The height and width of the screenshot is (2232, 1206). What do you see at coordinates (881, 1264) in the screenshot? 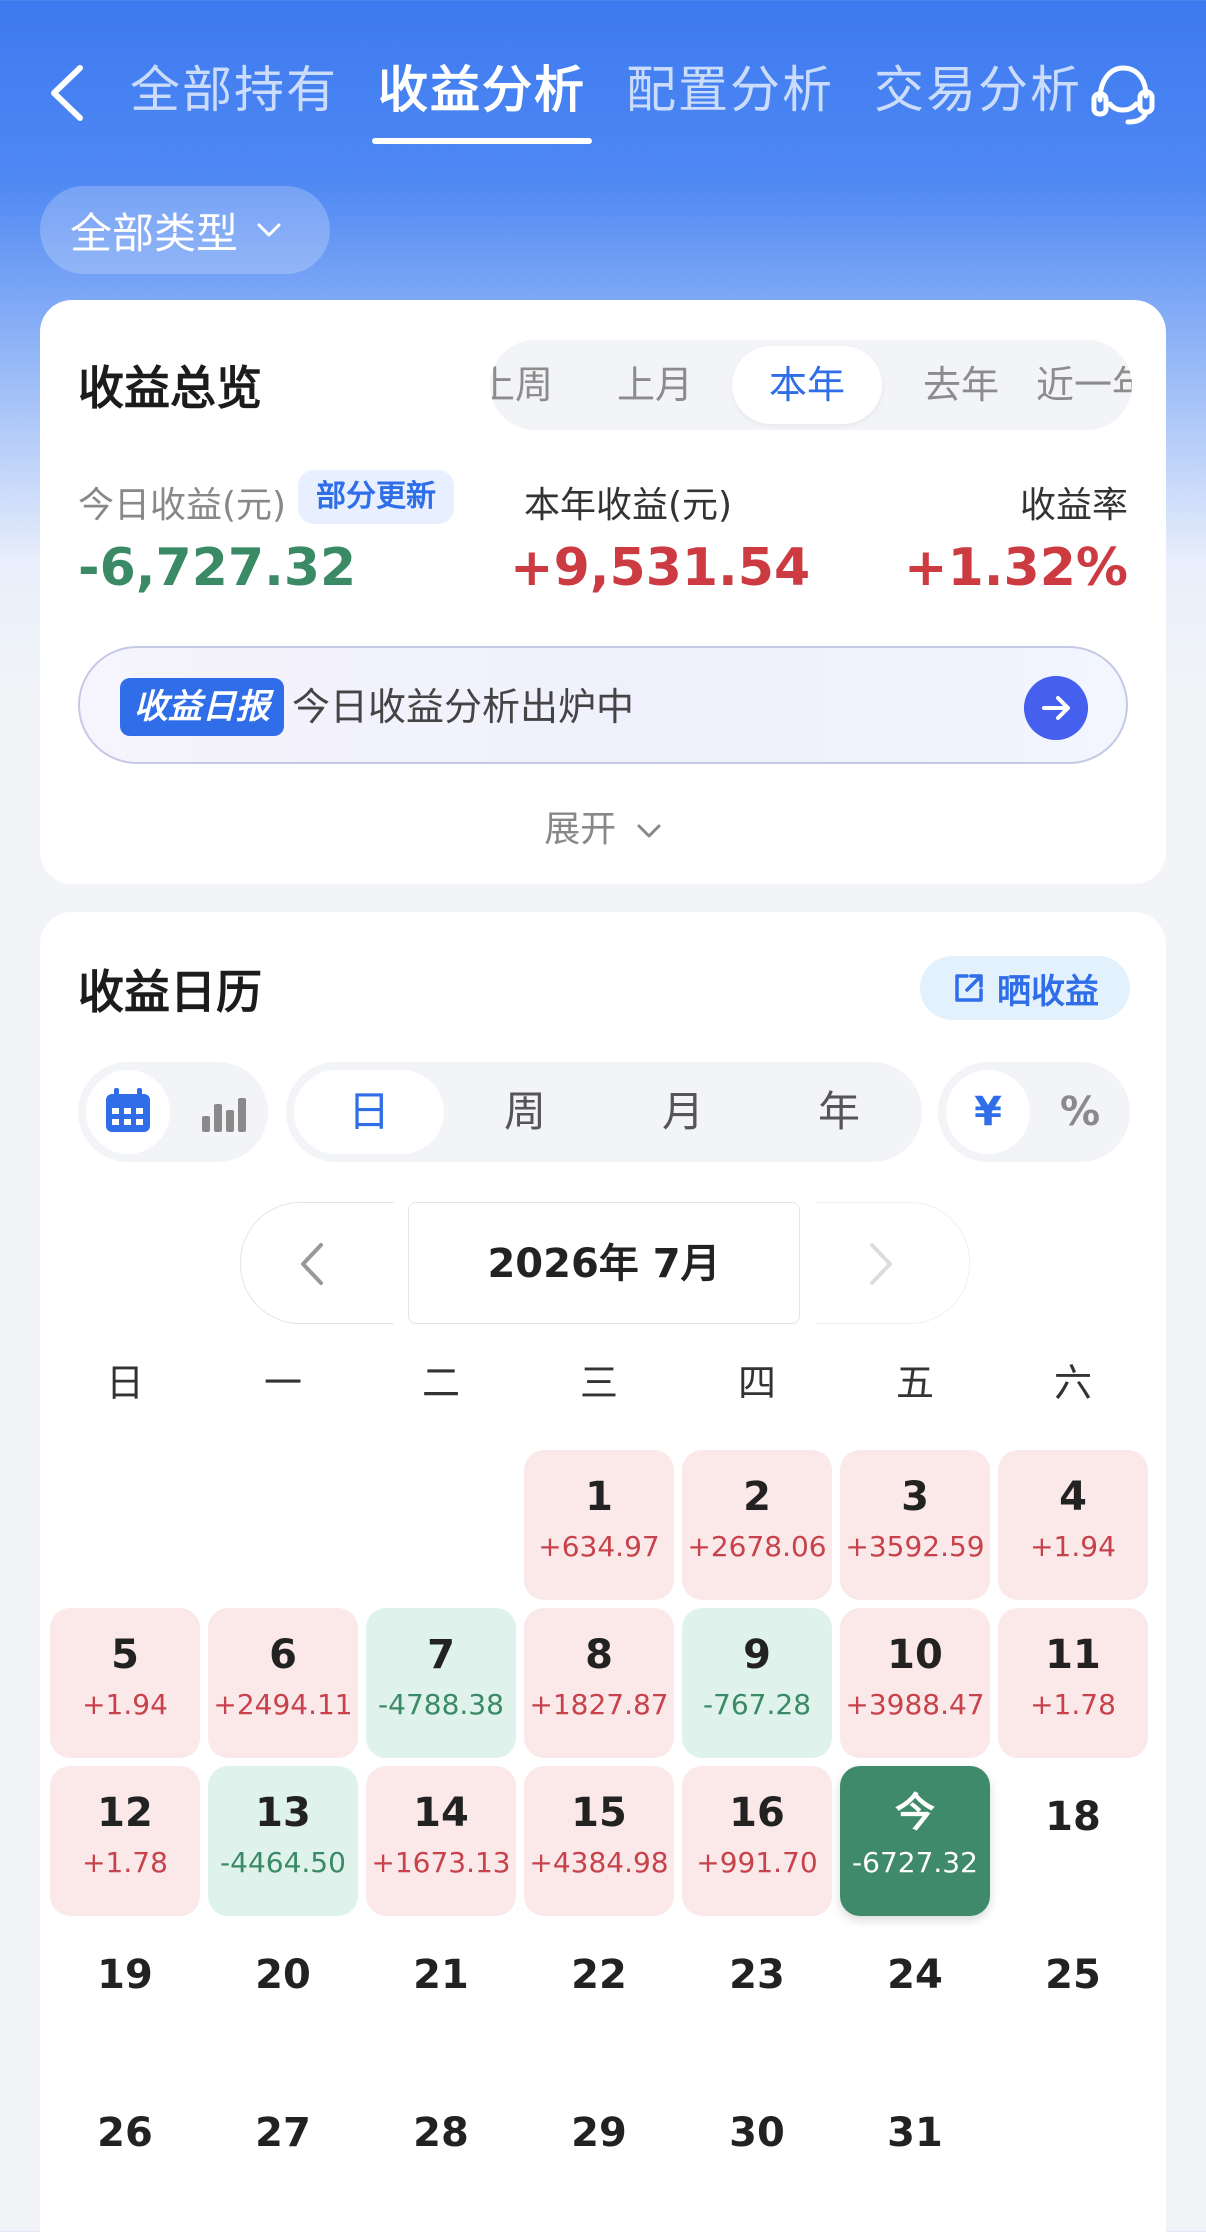
I see `chevron-right-icon` at bounding box center [881, 1264].